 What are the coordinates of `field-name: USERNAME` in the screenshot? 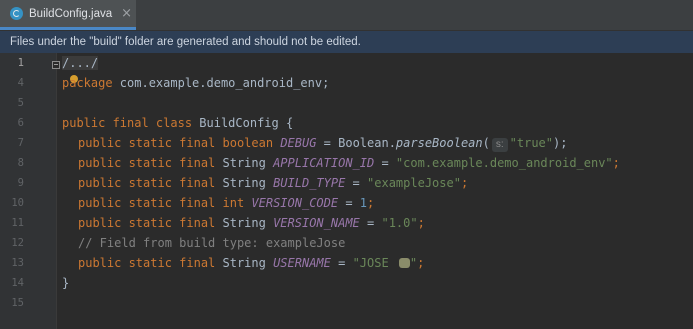 It's located at (302, 263).